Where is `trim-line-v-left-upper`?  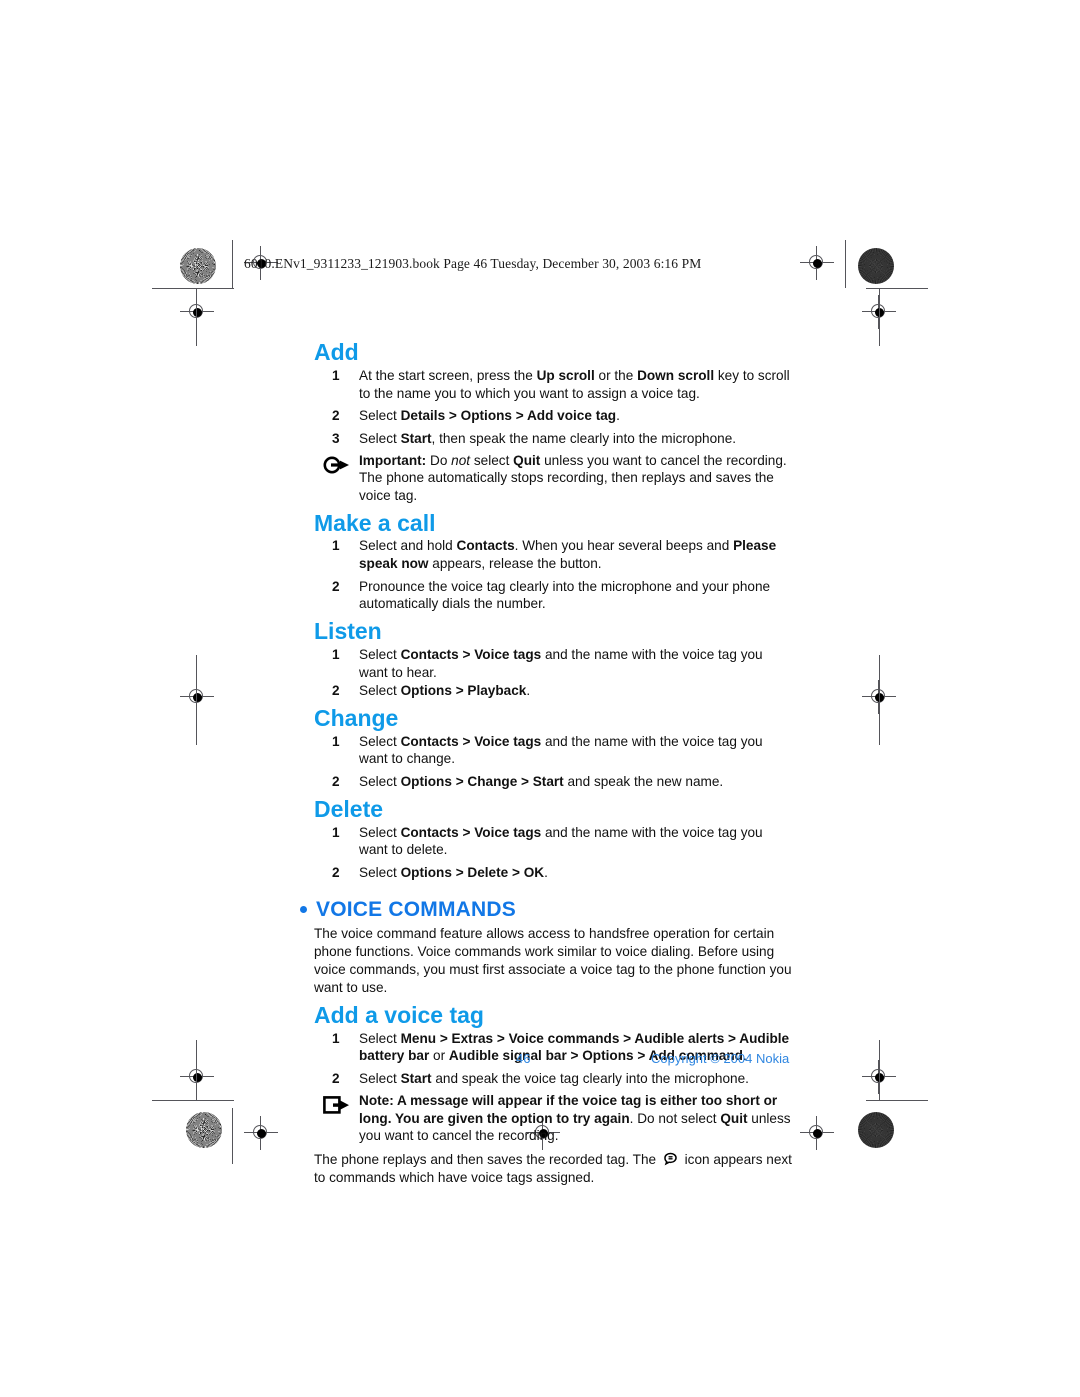
trim-line-v-left-upper is located at coordinates (196, 317).